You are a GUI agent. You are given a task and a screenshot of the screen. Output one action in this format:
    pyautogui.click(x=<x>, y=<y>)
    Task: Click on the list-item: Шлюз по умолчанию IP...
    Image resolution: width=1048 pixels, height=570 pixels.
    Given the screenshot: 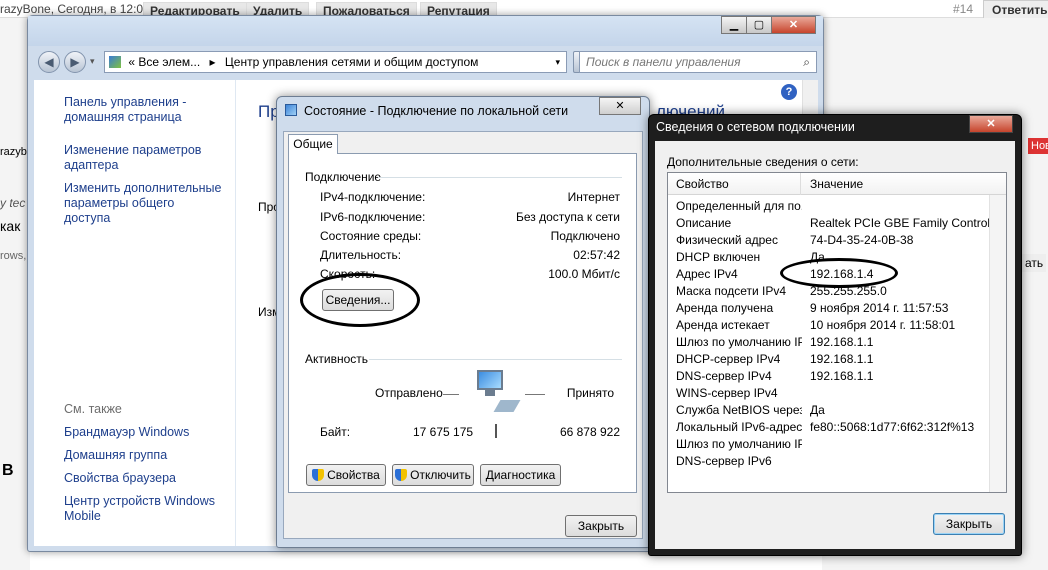 What is the action you would take?
    pyautogui.click(x=837, y=445)
    